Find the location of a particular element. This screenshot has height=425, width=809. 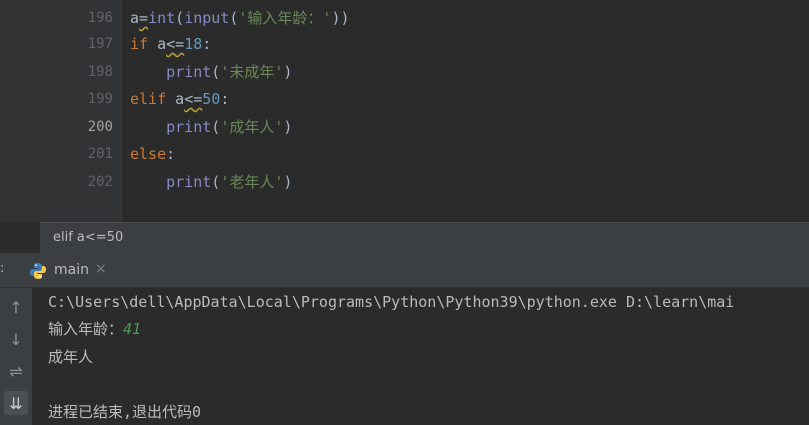

code-line: elif a<=50: is located at coordinates (179, 99).